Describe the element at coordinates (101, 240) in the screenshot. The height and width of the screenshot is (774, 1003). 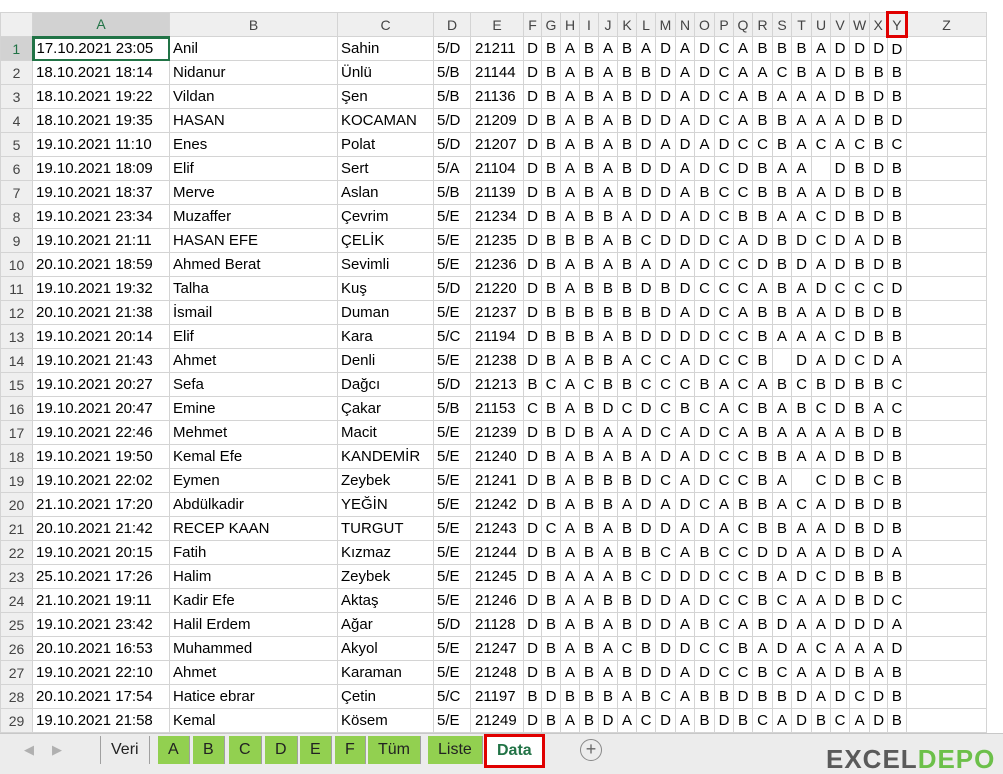
I see `cell-timestamp: 19.10.2021 21:11` at that location.